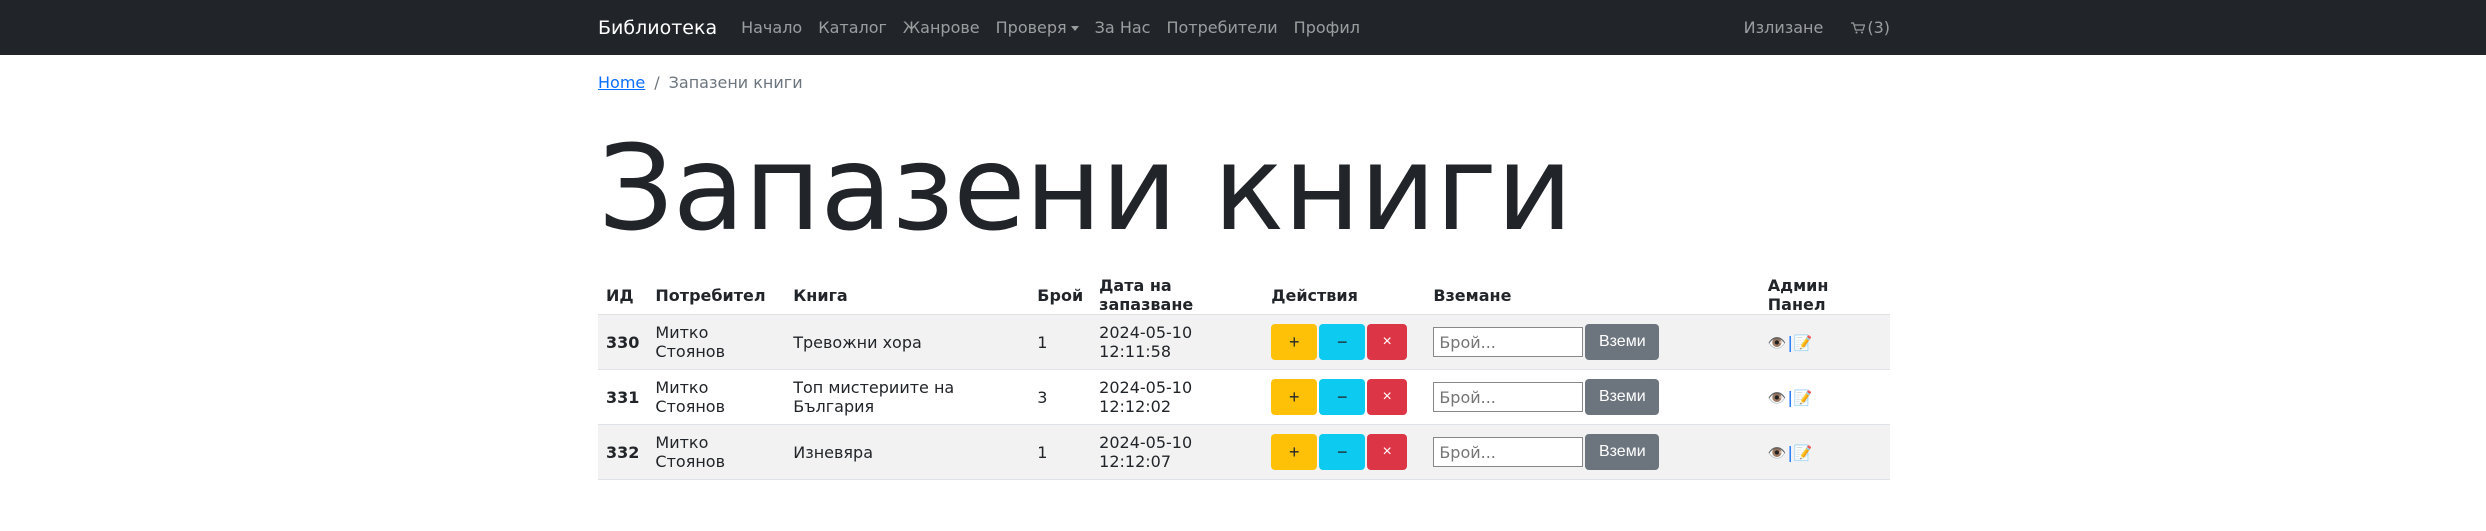  Describe the element at coordinates (907, 342) in the screenshot. I see `row-book: Тревожни хора` at that location.